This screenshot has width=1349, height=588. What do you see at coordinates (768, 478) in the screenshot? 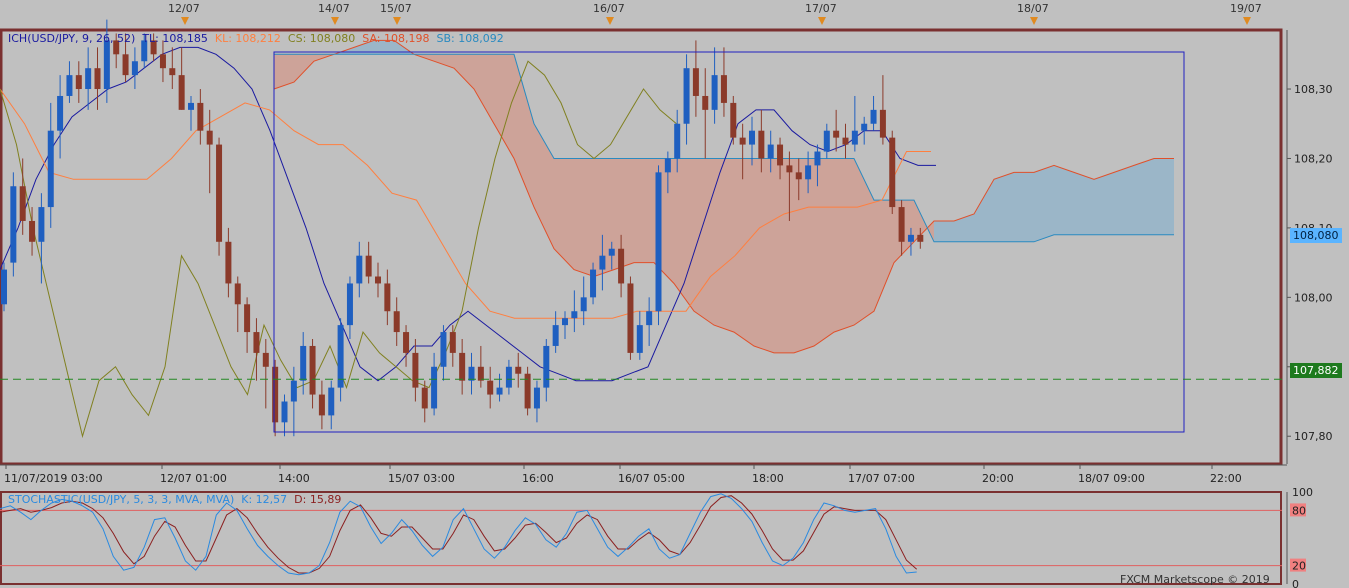
I see `x-tick-label: 18:00` at bounding box center [768, 478].